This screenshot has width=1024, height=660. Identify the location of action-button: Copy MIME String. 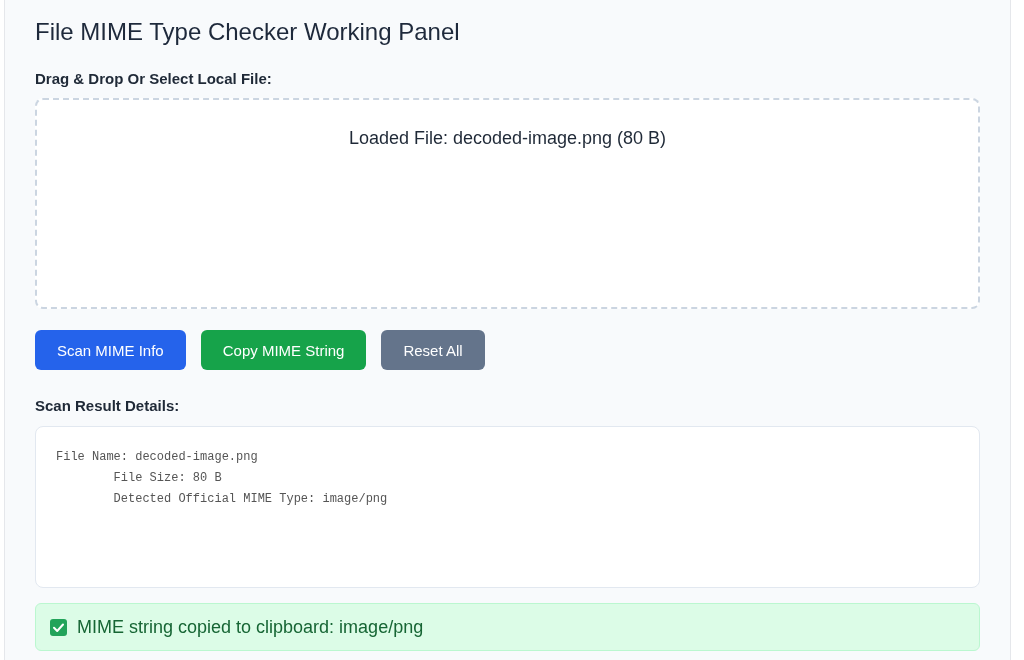
(283, 350).